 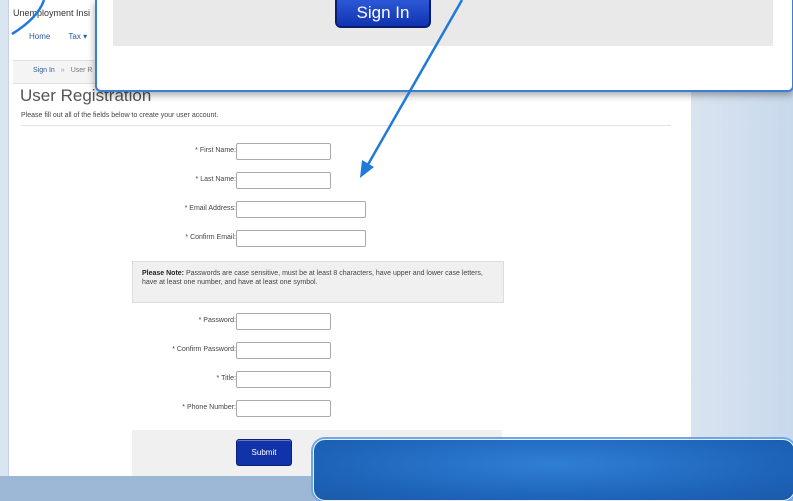 I want to click on confirm-password-field, so click(x=283, y=350).